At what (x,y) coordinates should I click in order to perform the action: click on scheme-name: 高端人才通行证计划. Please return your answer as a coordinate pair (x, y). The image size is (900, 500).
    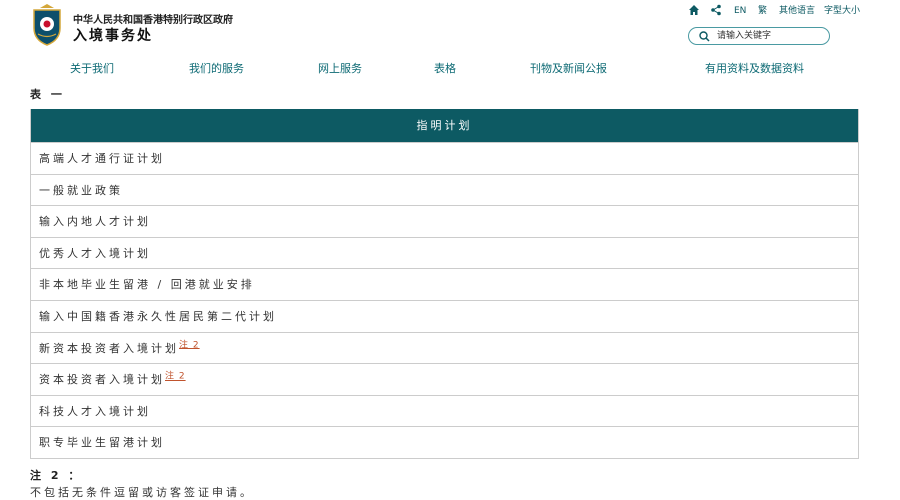
    Looking at the image, I should click on (102, 158).